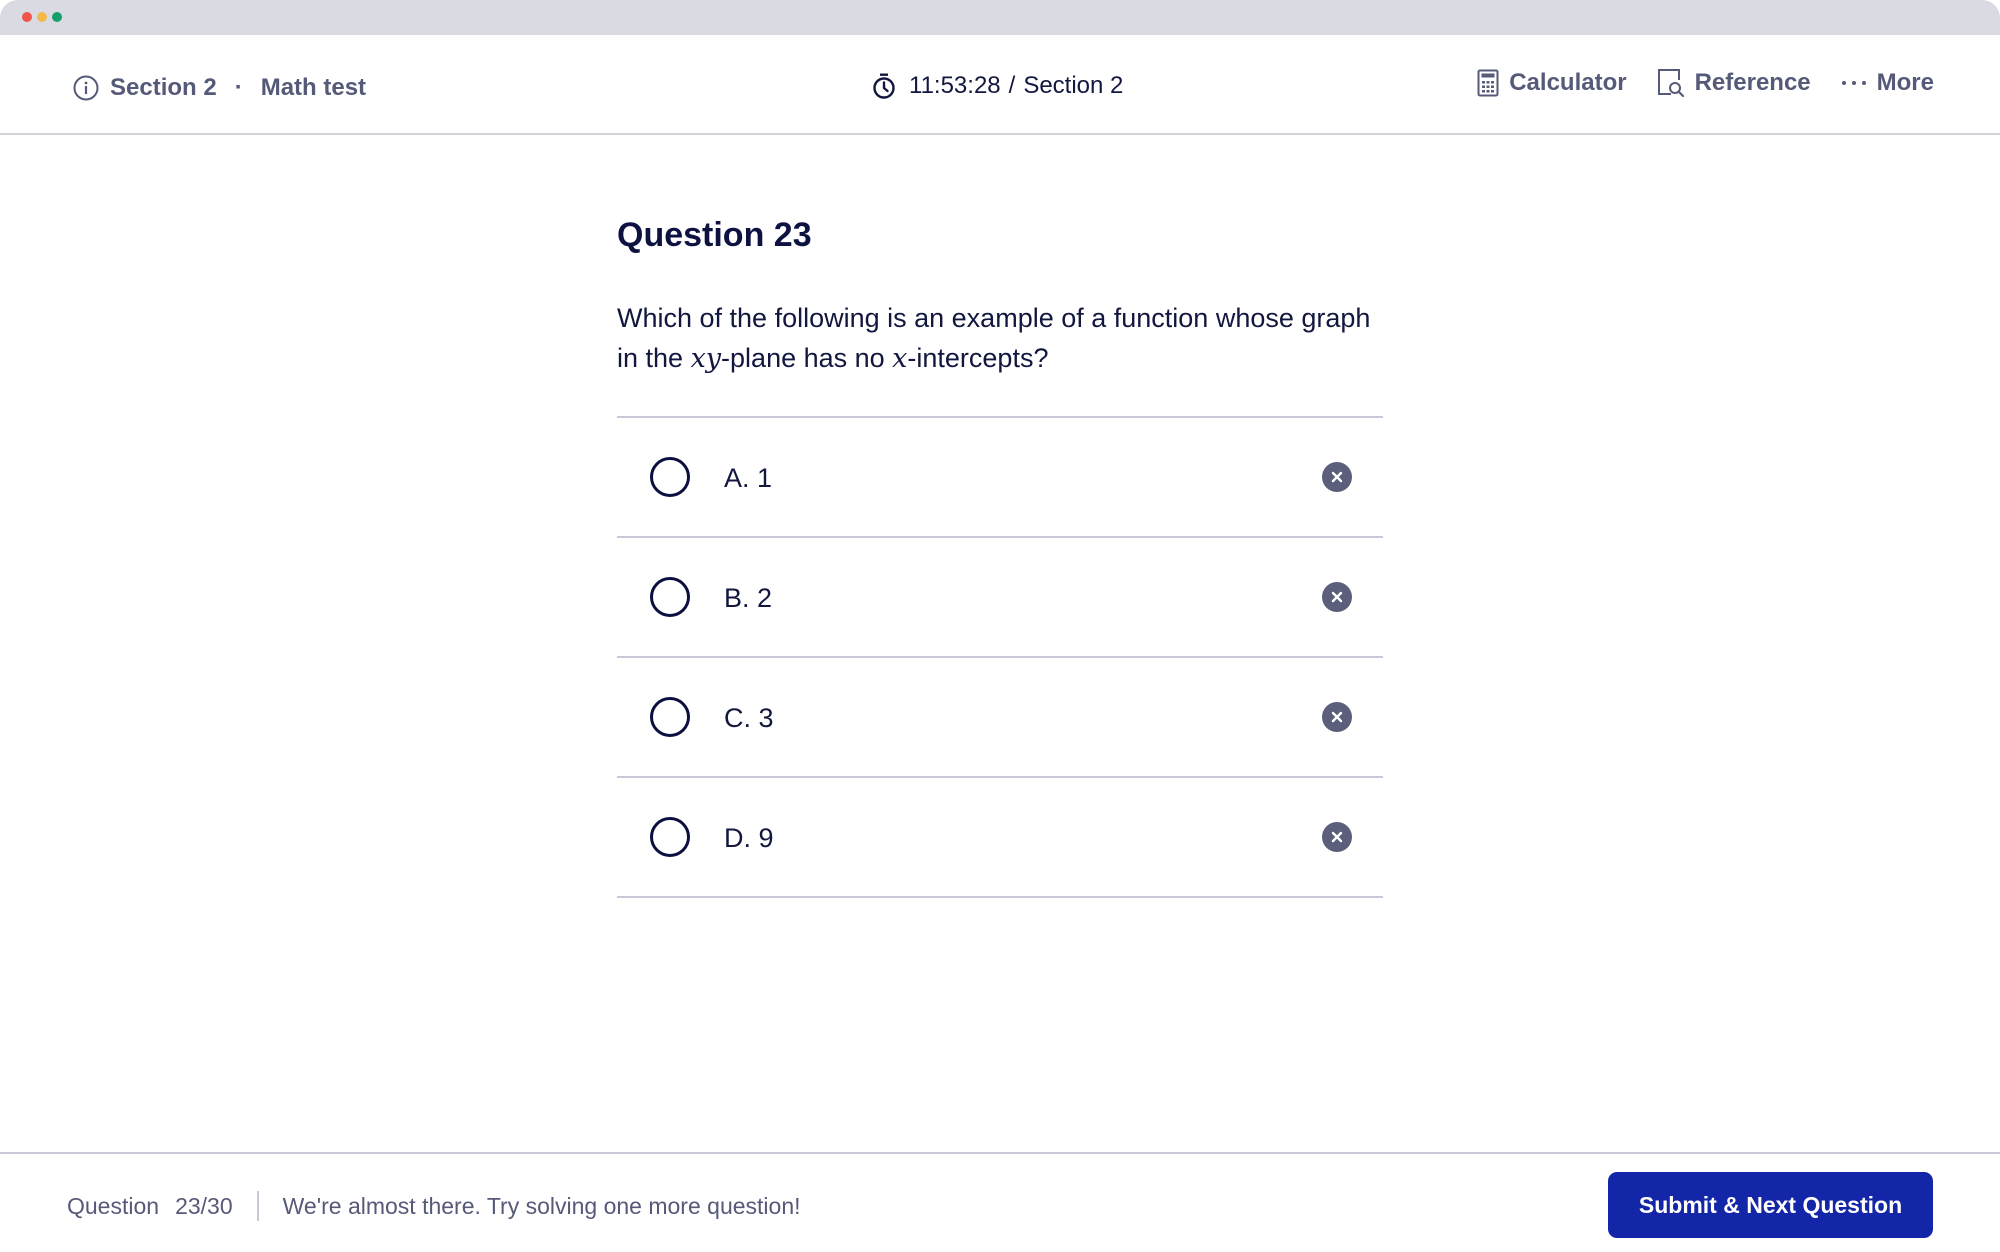  I want to click on close-window-button, so click(27, 17).